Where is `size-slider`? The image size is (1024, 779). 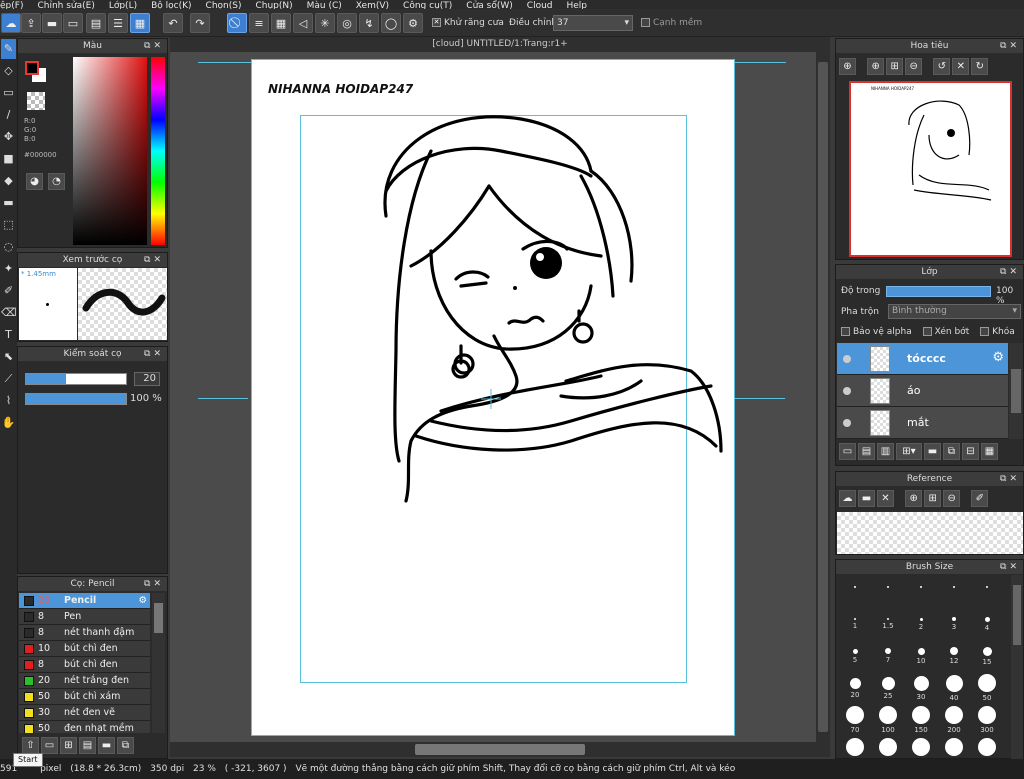 size-slider is located at coordinates (76, 379).